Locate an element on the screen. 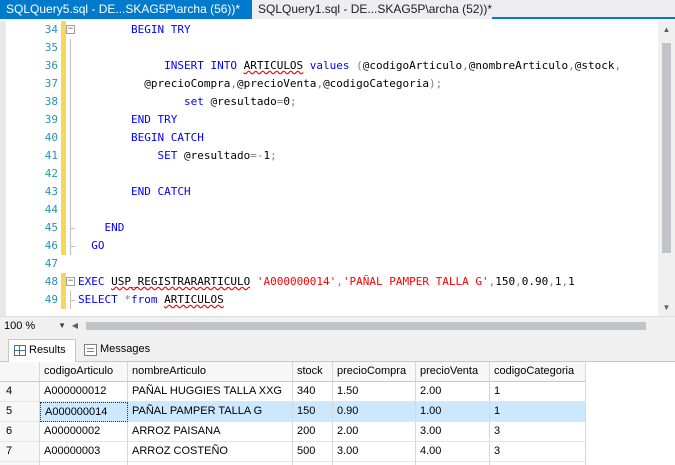 This screenshot has width=675, height=465. editor-vertical-scrollbar: ▲ ▼ is located at coordinates (666, 168).